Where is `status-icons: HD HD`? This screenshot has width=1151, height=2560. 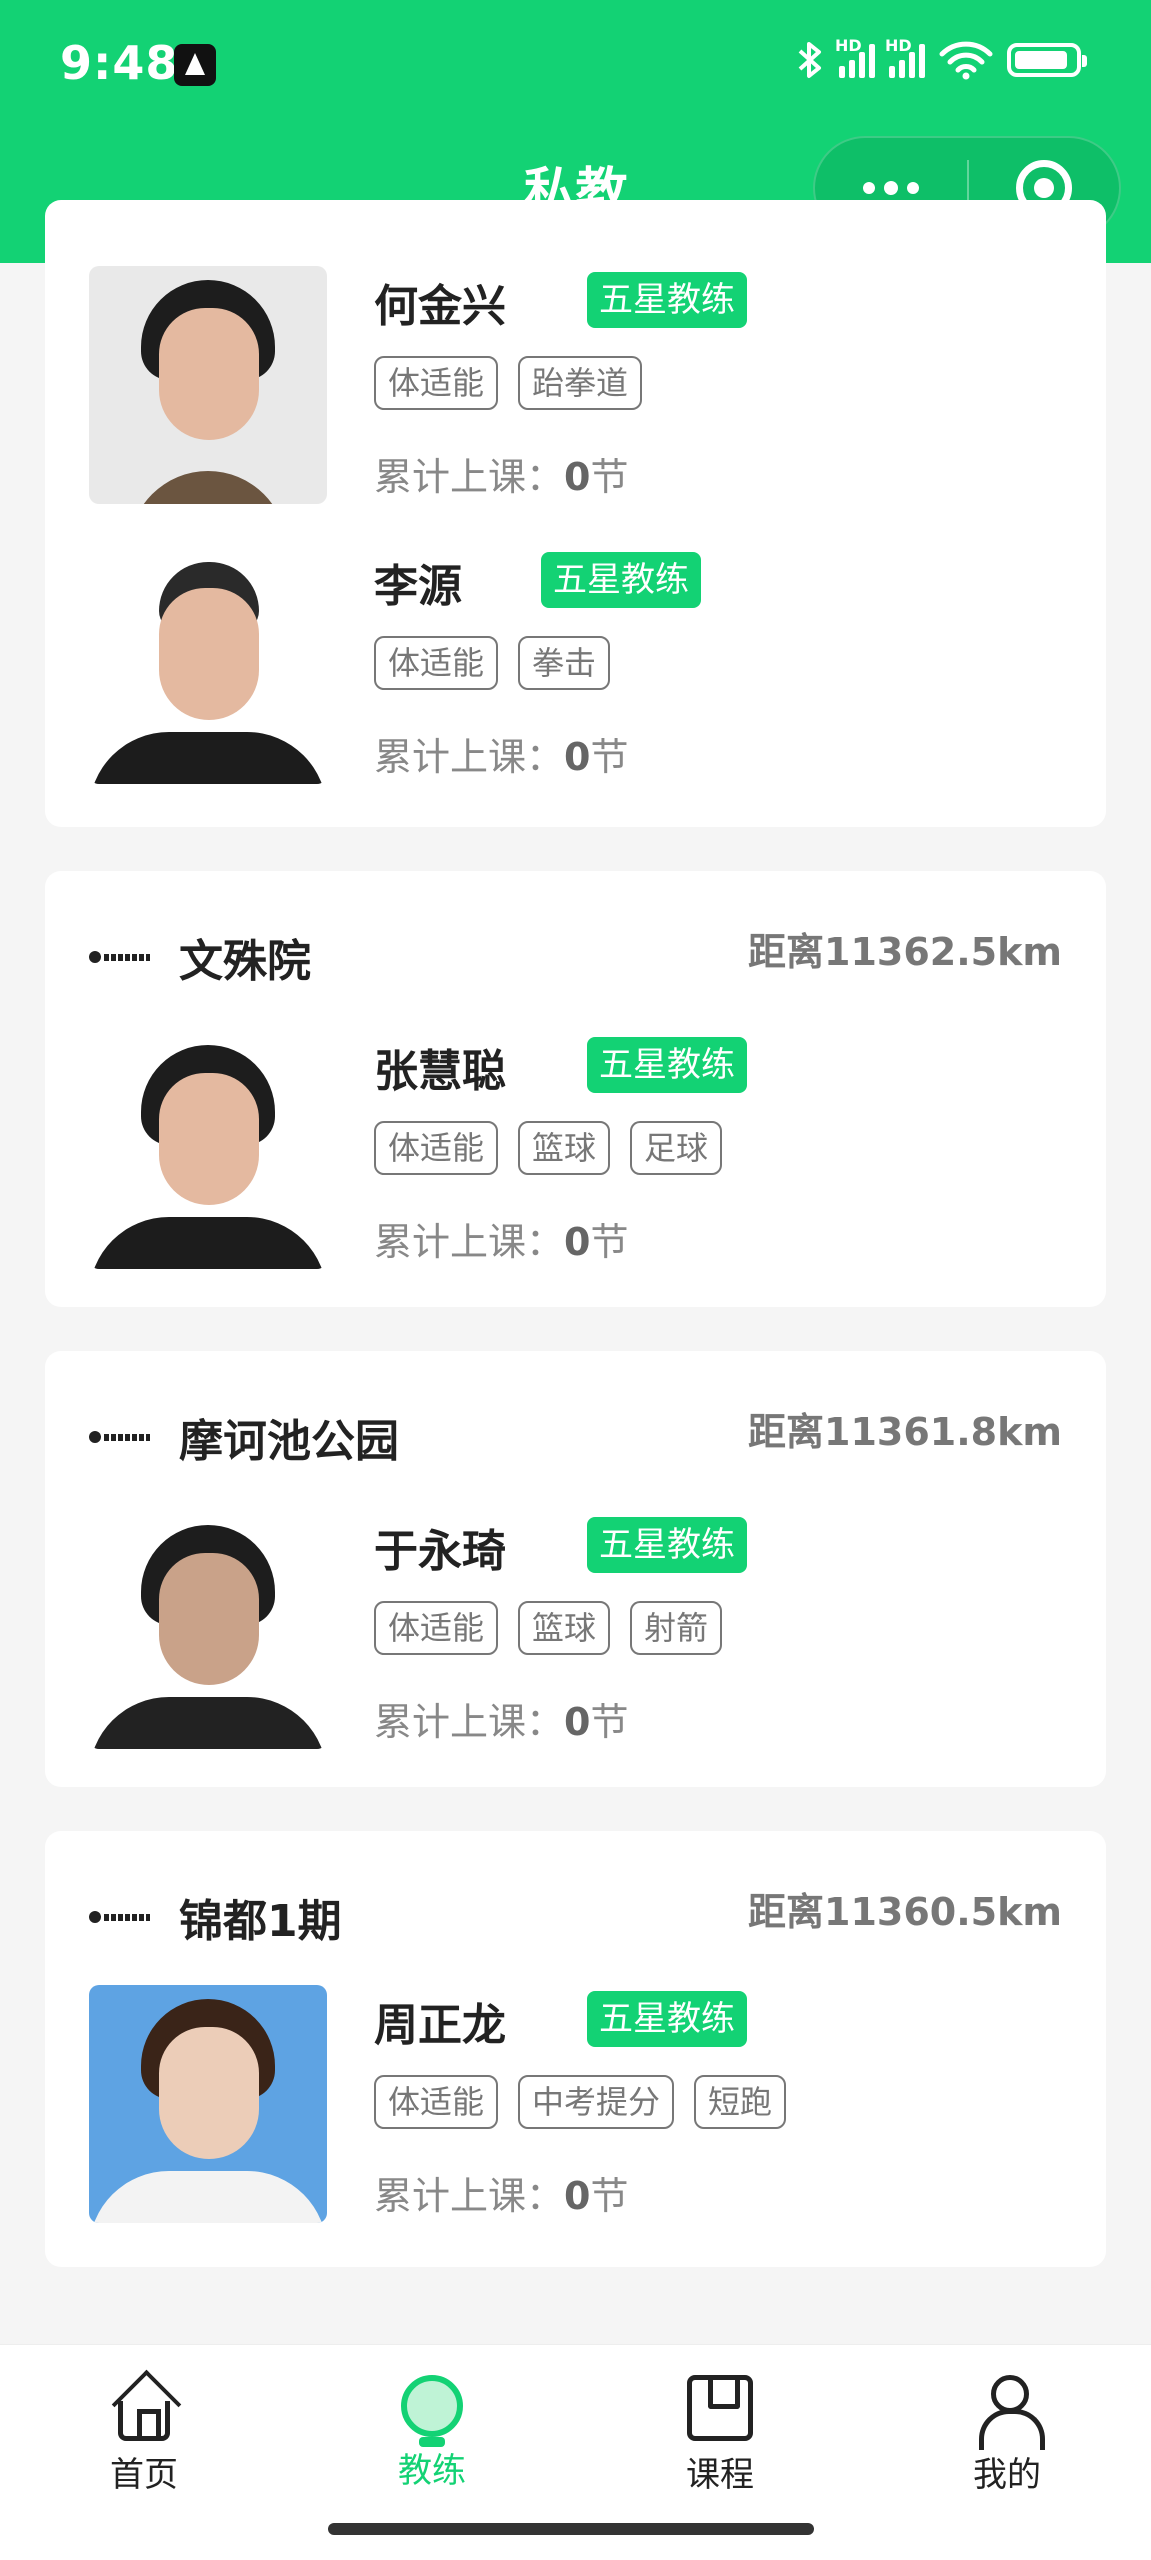 status-icons: HD HD is located at coordinates (941, 58).